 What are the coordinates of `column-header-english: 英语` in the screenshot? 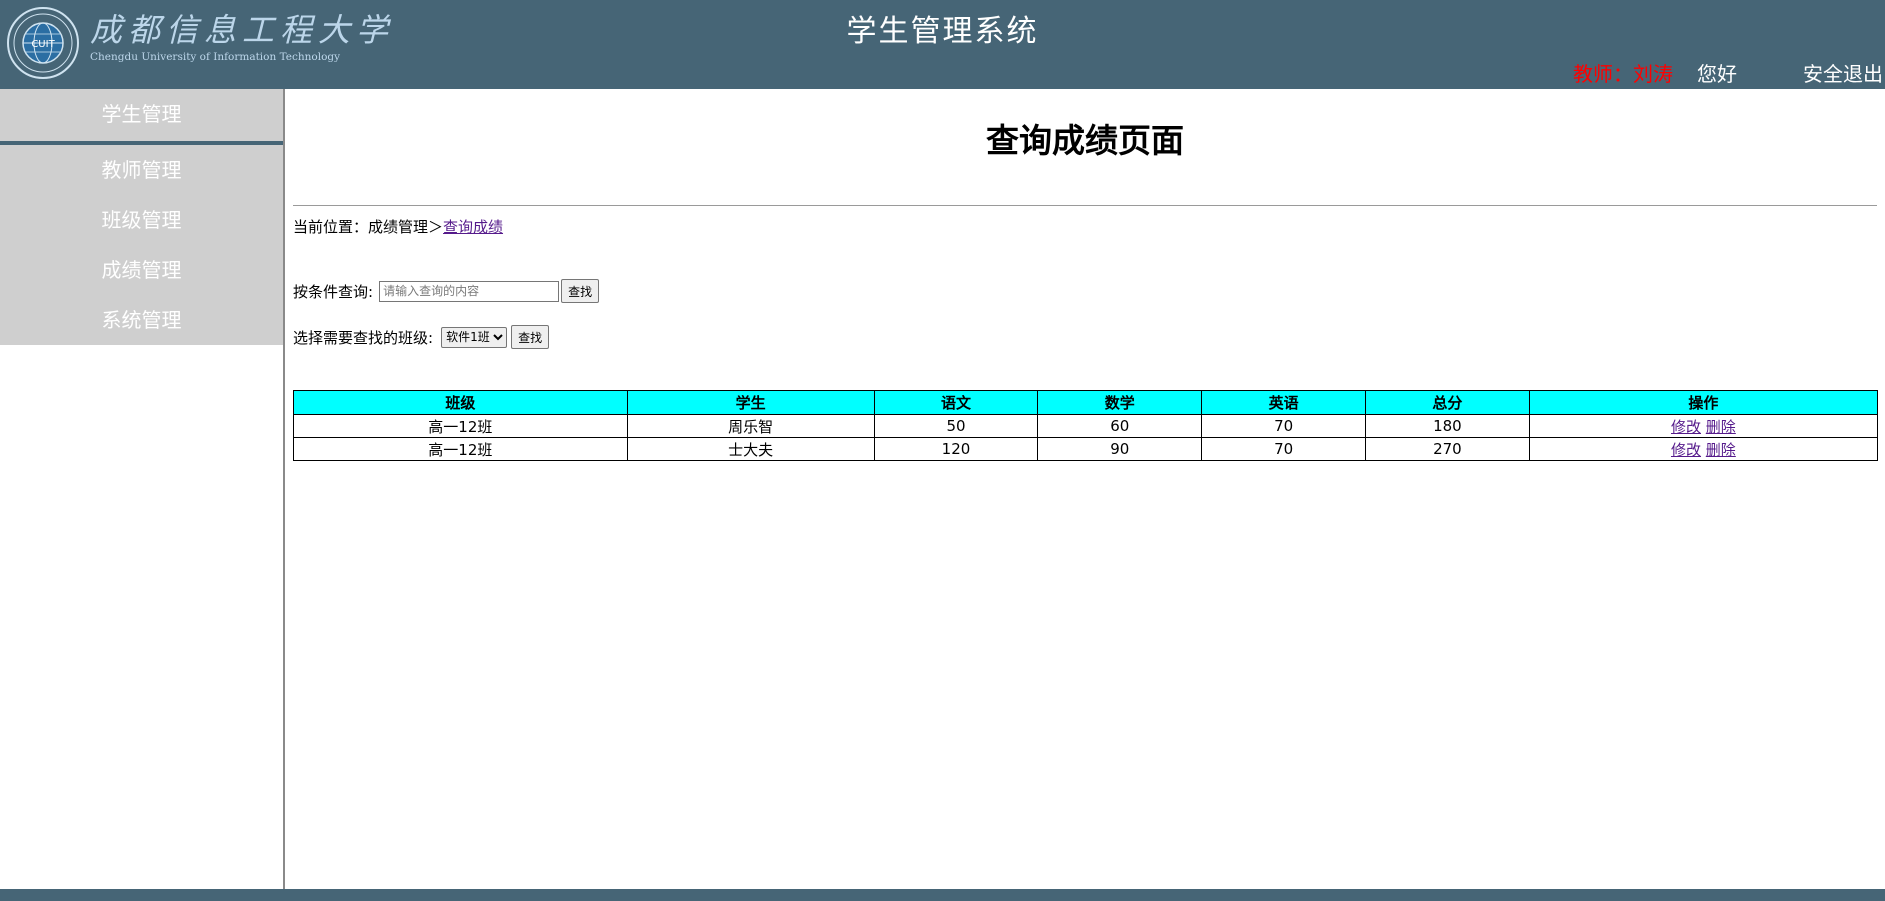 It's located at (1284, 402).